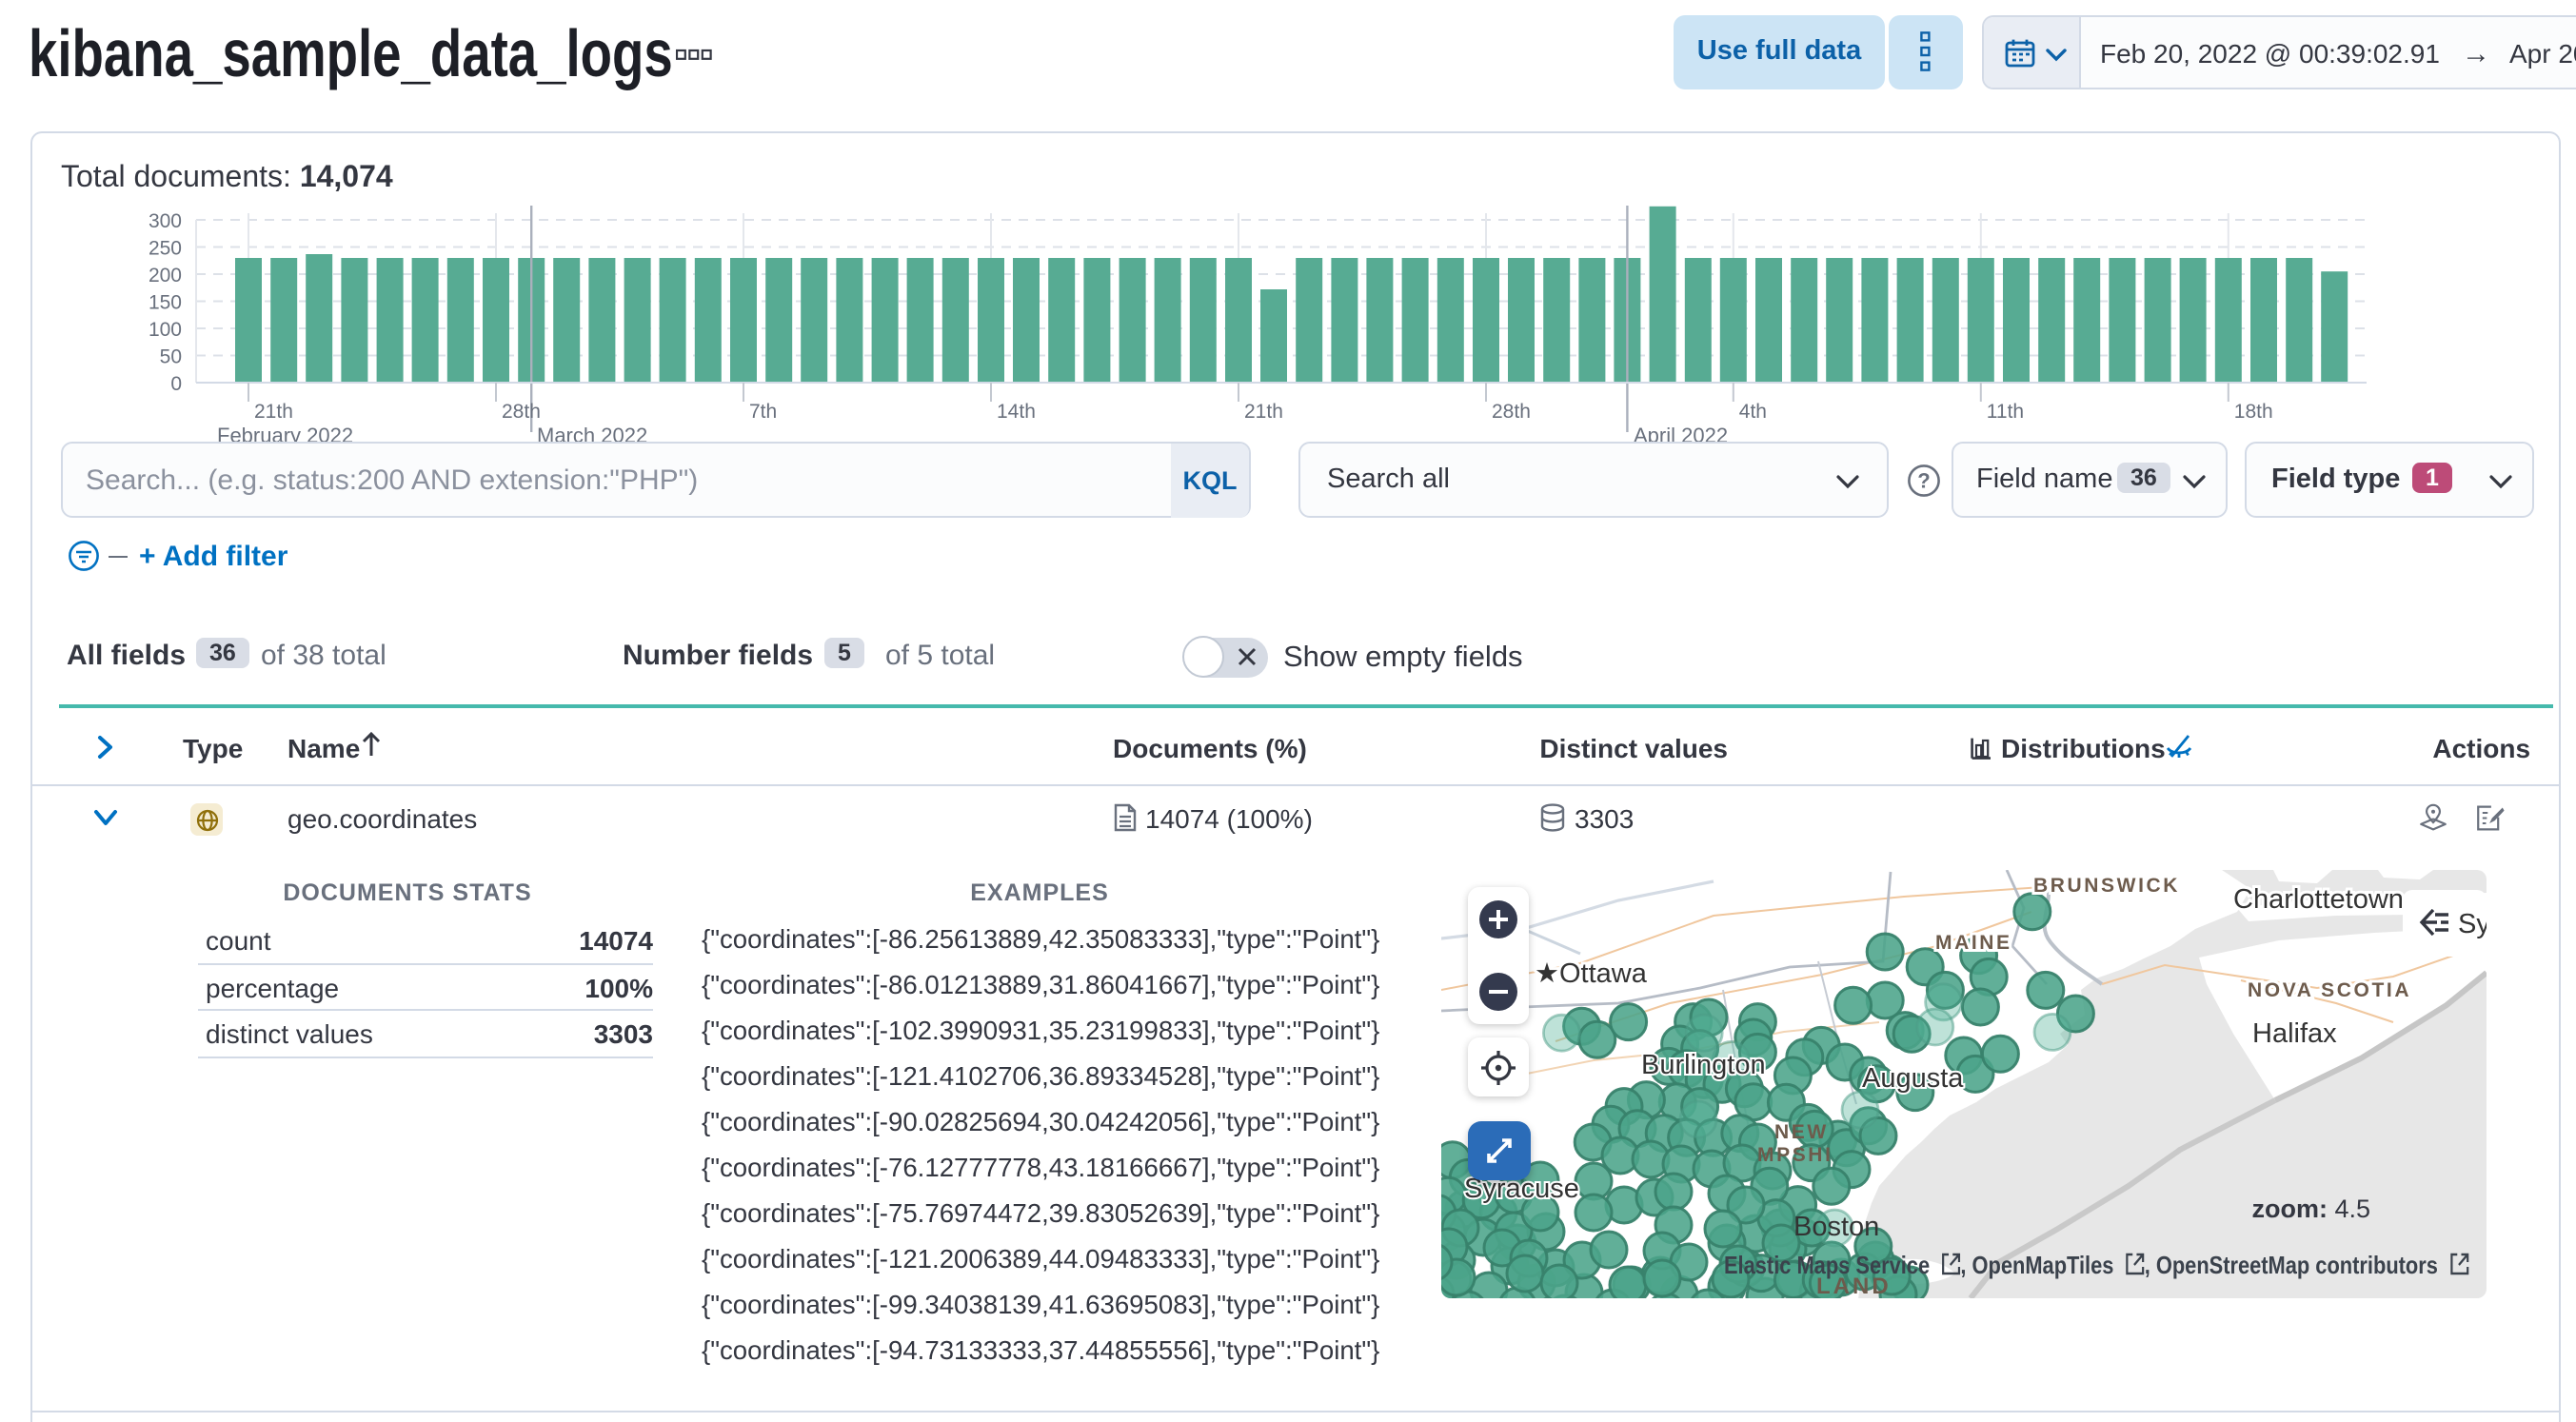 The width and height of the screenshot is (2576, 1422). What do you see at coordinates (165, 275) in the screenshot?
I see `svg-text: 200` at bounding box center [165, 275].